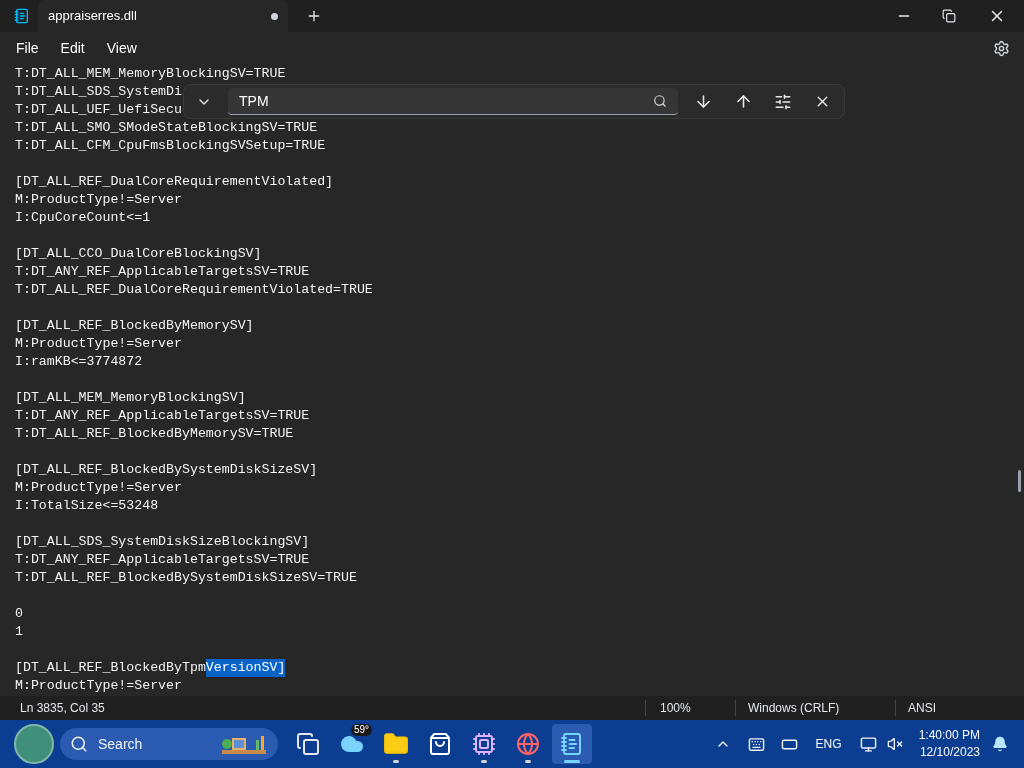 The height and width of the screenshot is (768, 1024). I want to click on code-line: T:DT_ALL_REF_BlockedByMemorySV=TRUE, so click(154, 434).